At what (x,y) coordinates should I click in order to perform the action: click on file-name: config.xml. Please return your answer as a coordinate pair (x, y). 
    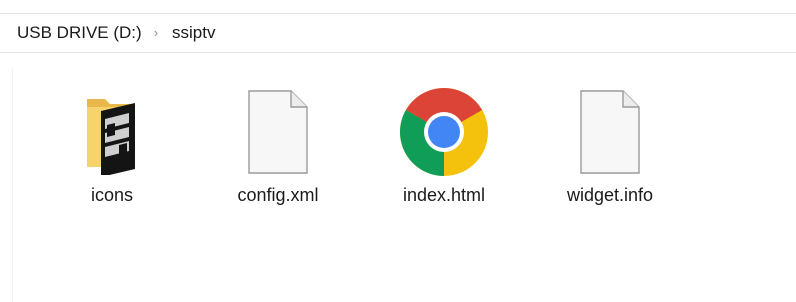
    Looking at the image, I should click on (278, 195).